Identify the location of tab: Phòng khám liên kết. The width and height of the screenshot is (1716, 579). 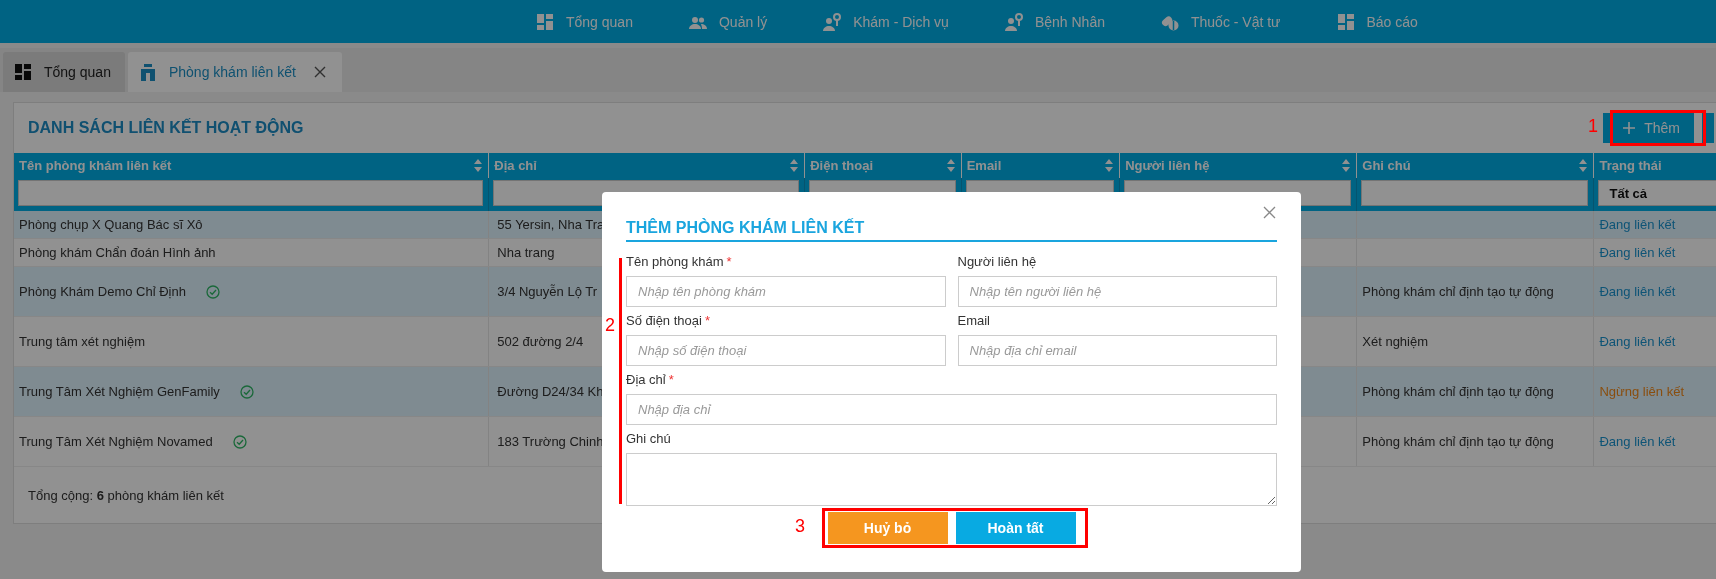
(234, 72).